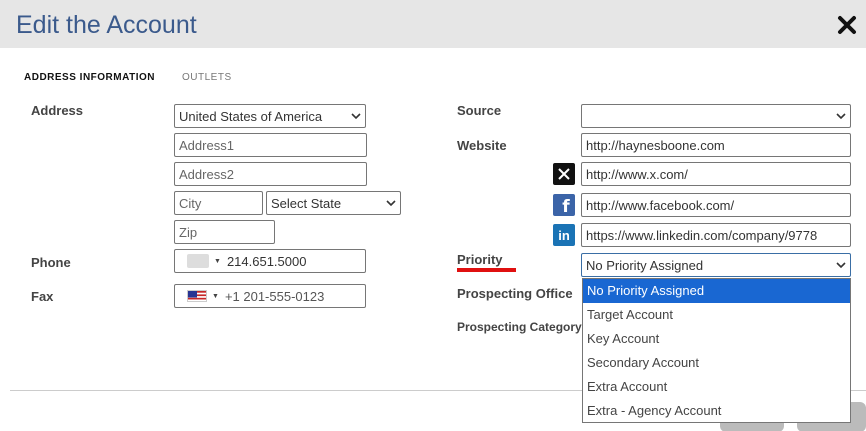 The width and height of the screenshot is (866, 431). Describe the element at coordinates (270, 145) in the screenshot. I see `address1-field: Address1` at that location.